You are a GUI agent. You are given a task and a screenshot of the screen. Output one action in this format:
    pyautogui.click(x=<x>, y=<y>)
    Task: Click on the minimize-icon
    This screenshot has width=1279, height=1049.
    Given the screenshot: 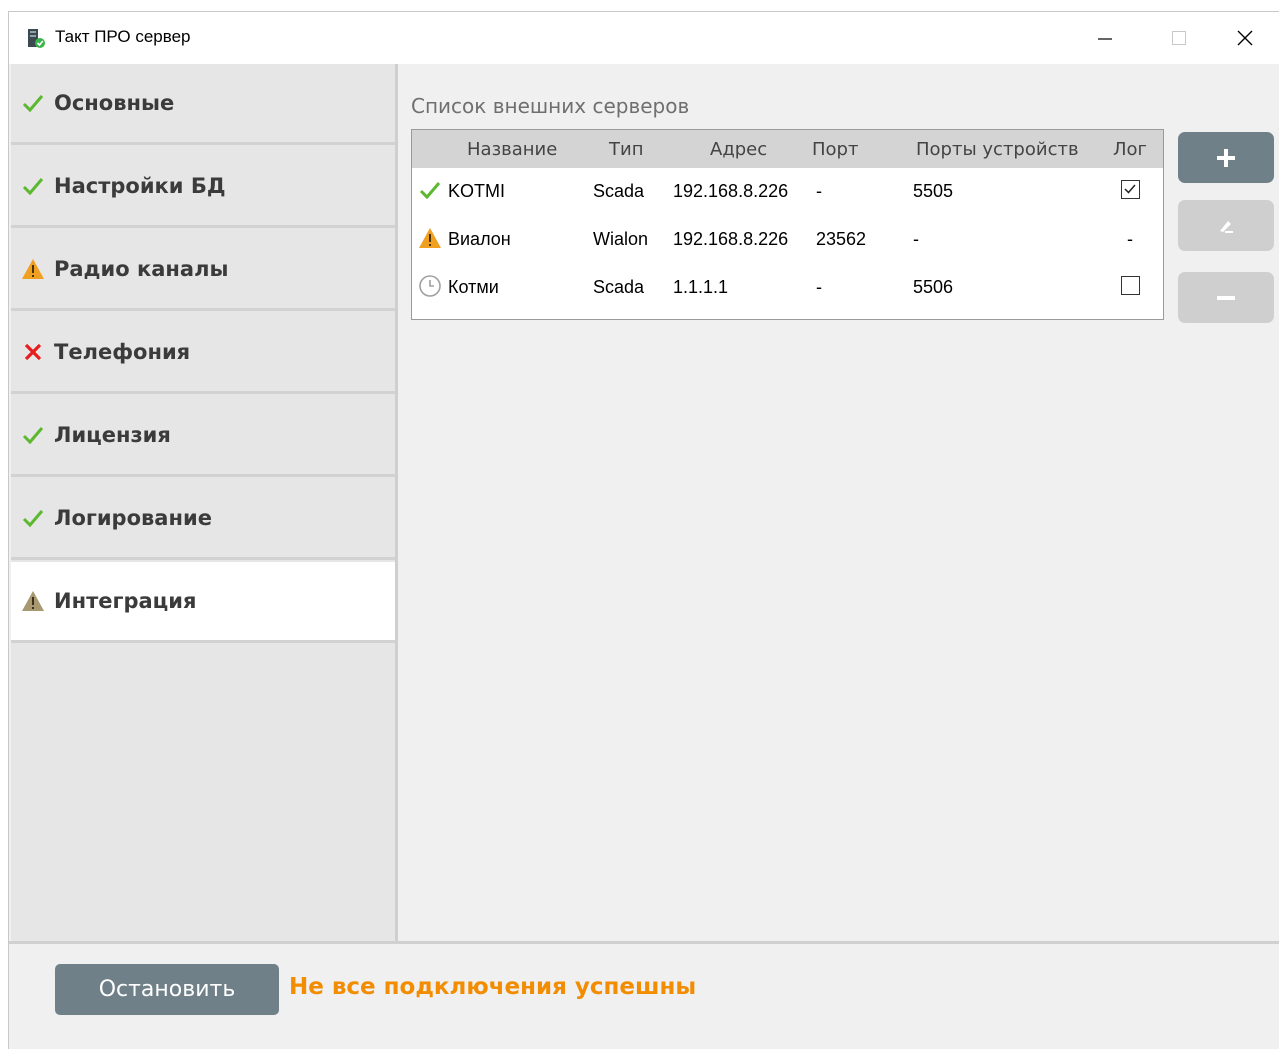 What is the action you would take?
    pyautogui.click(x=1105, y=39)
    